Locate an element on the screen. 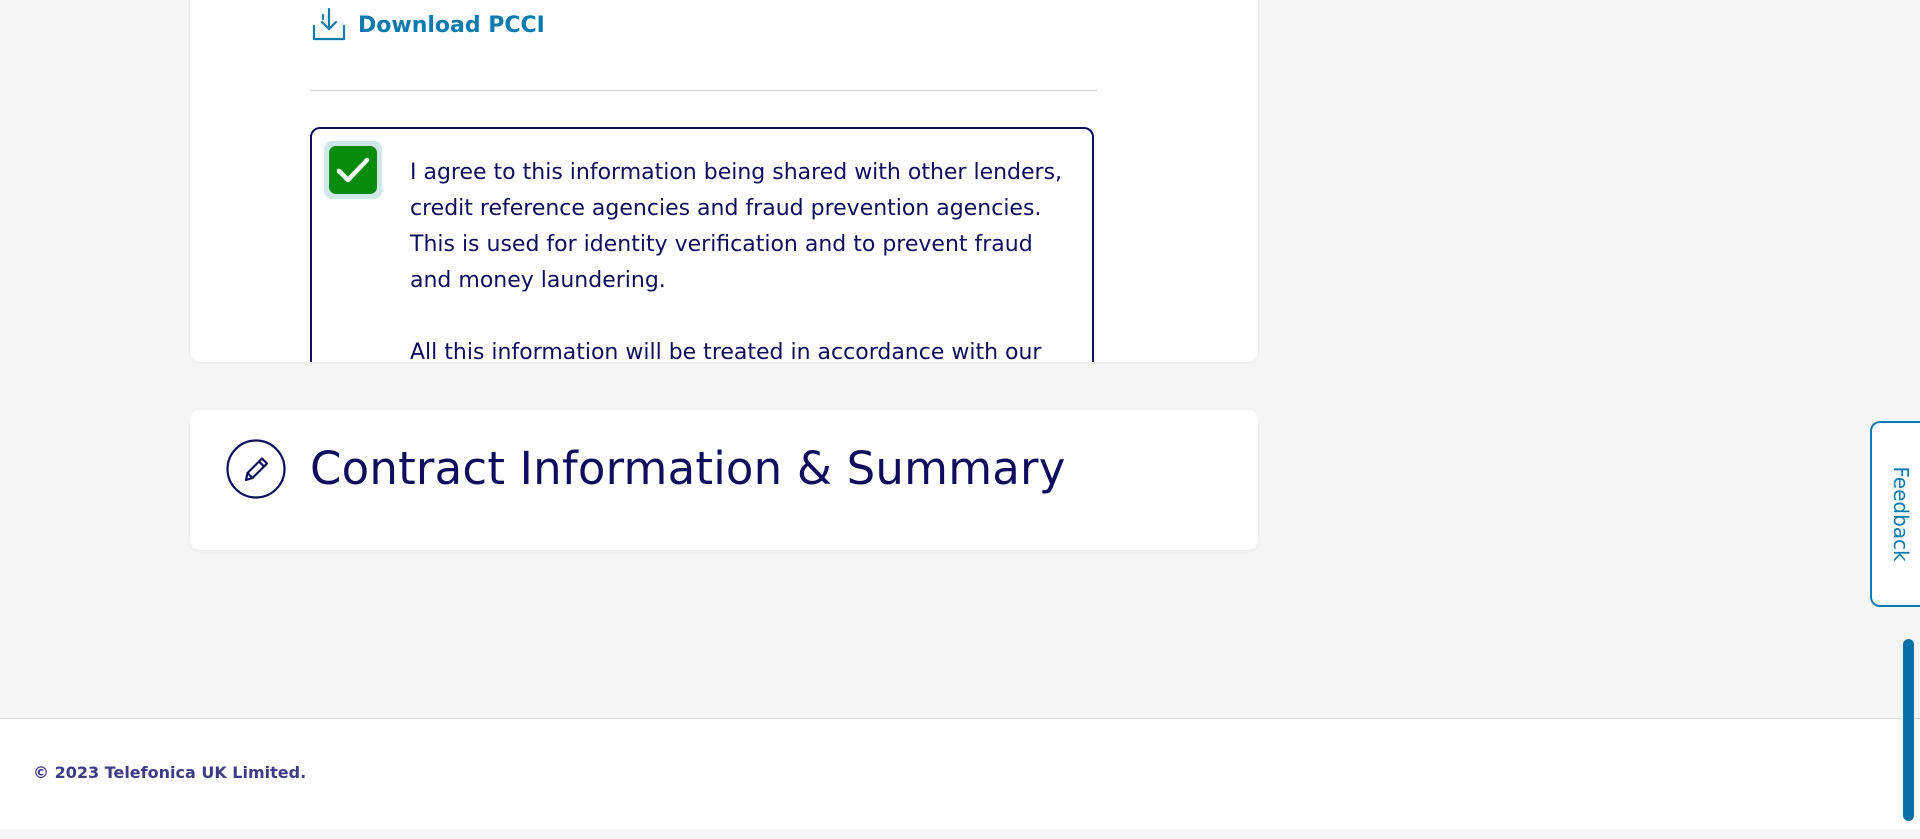 This screenshot has width=1920, height=839. download-pcci-link: Download PCCI is located at coordinates (427, 25).